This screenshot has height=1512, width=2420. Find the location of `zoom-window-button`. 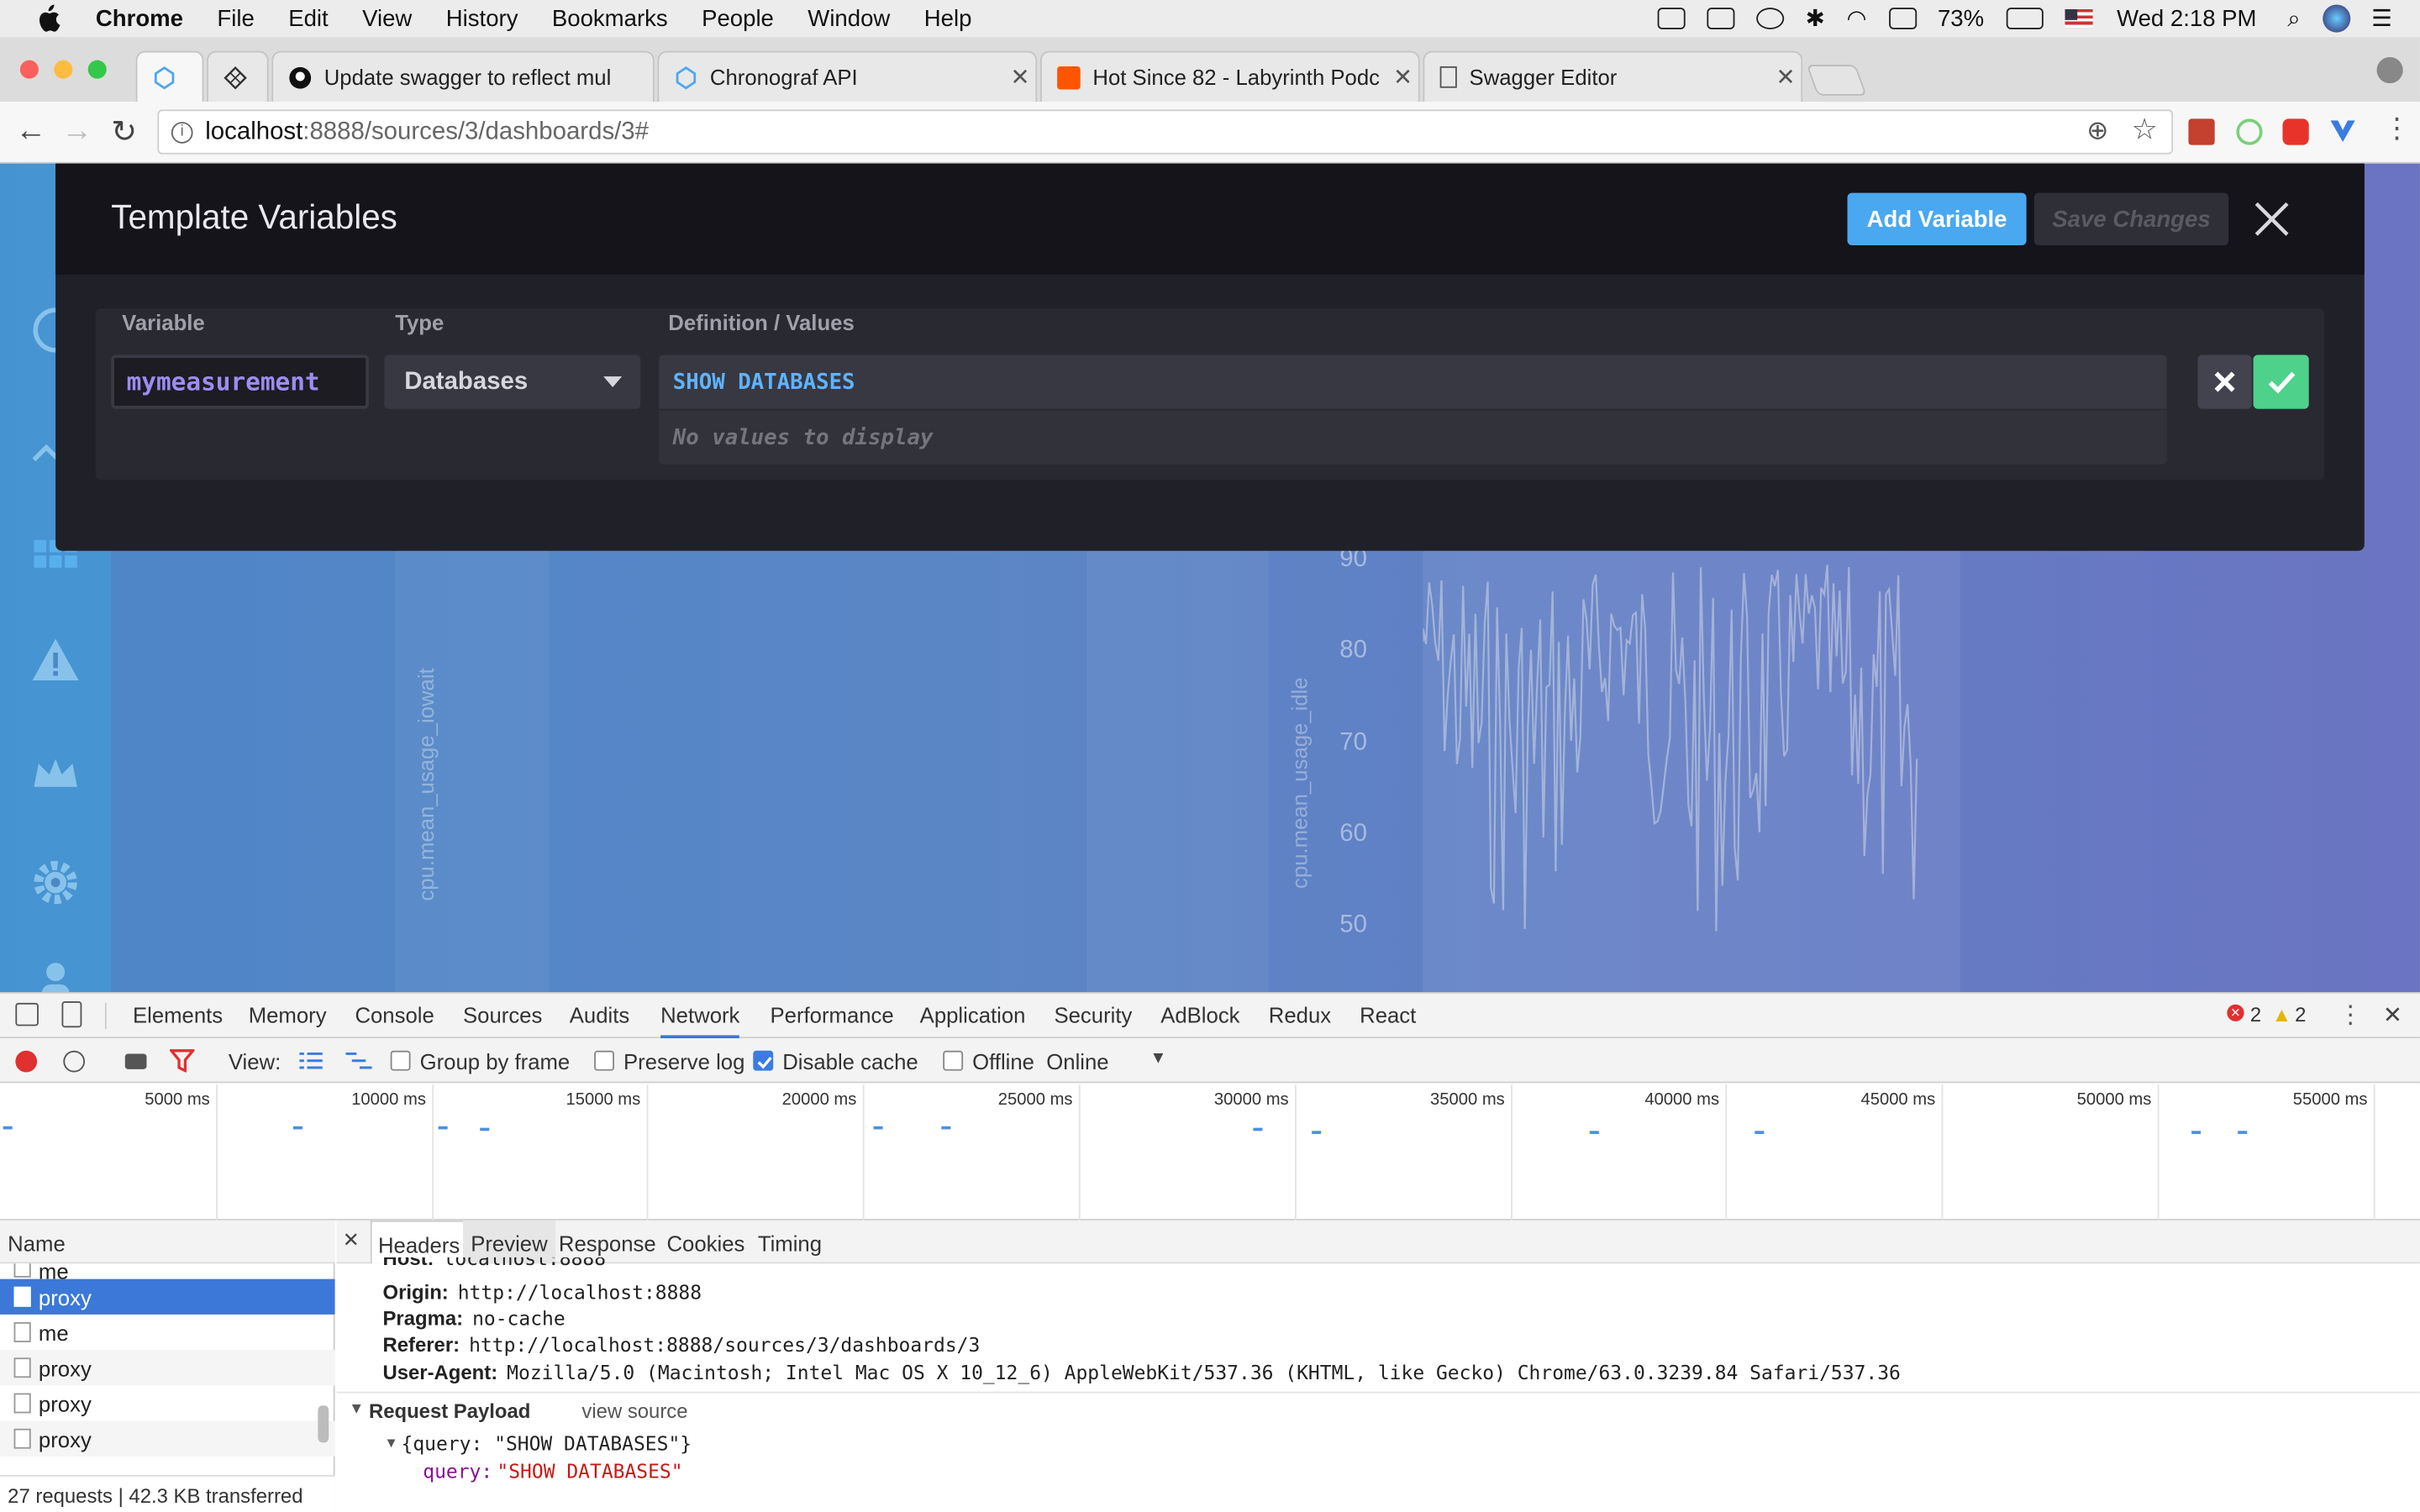

zoom-window-button is located at coordinates (97, 69).